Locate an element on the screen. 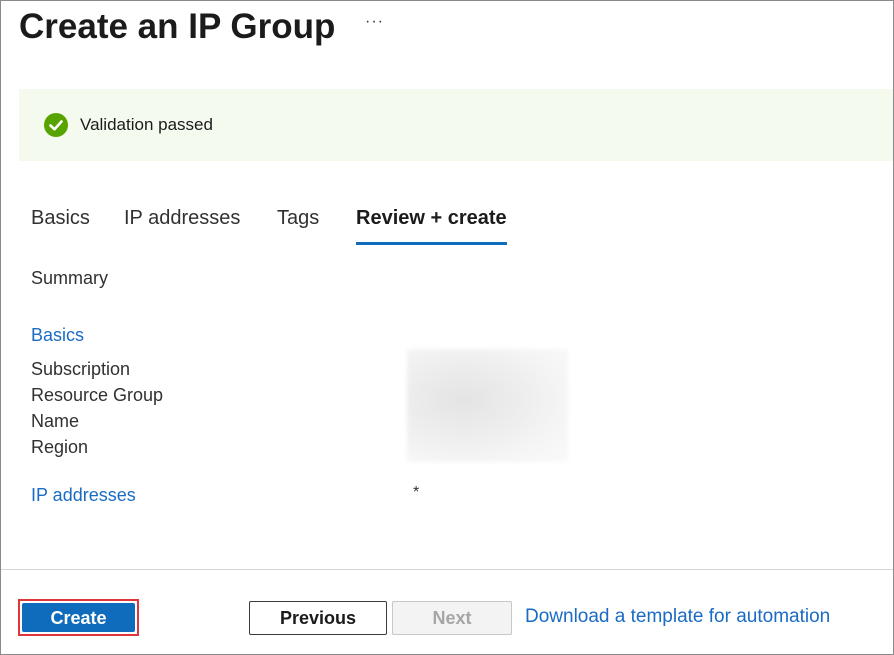  subscription-label: Subscription is located at coordinates (81, 369).